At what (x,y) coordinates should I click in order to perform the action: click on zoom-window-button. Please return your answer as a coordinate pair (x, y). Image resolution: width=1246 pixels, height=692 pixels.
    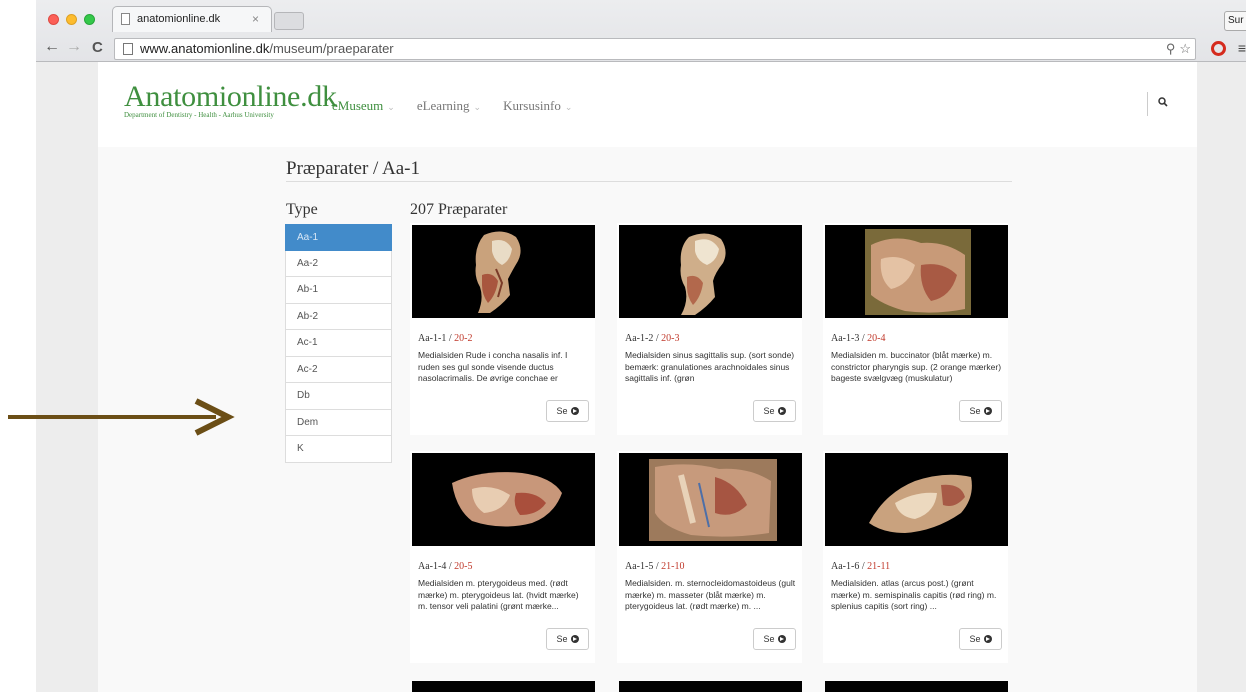
    Looking at the image, I should click on (89, 19).